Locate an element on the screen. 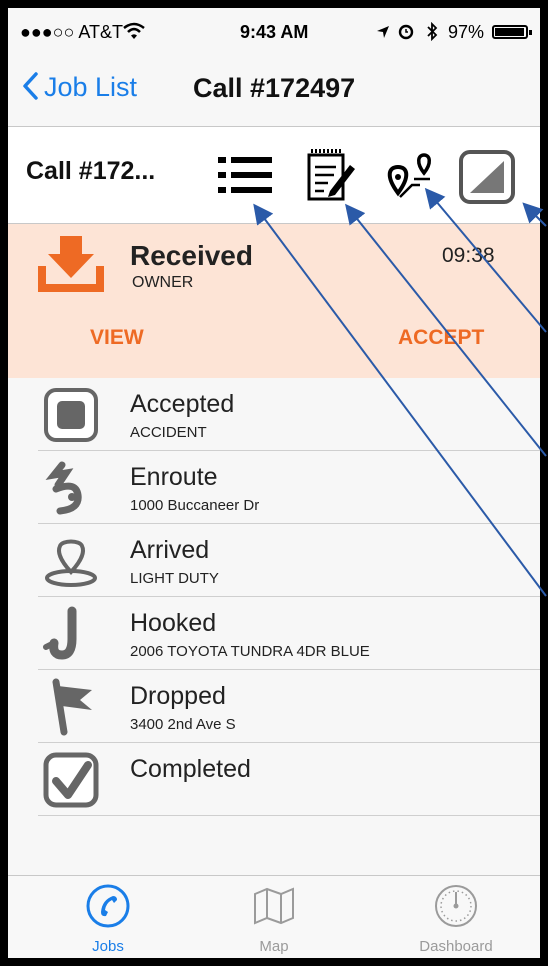  status-title: Arrived is located at coordinates (170, 550).